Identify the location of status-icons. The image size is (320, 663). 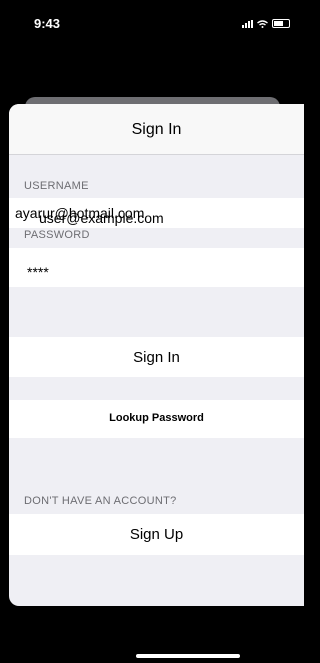
(266, 23).